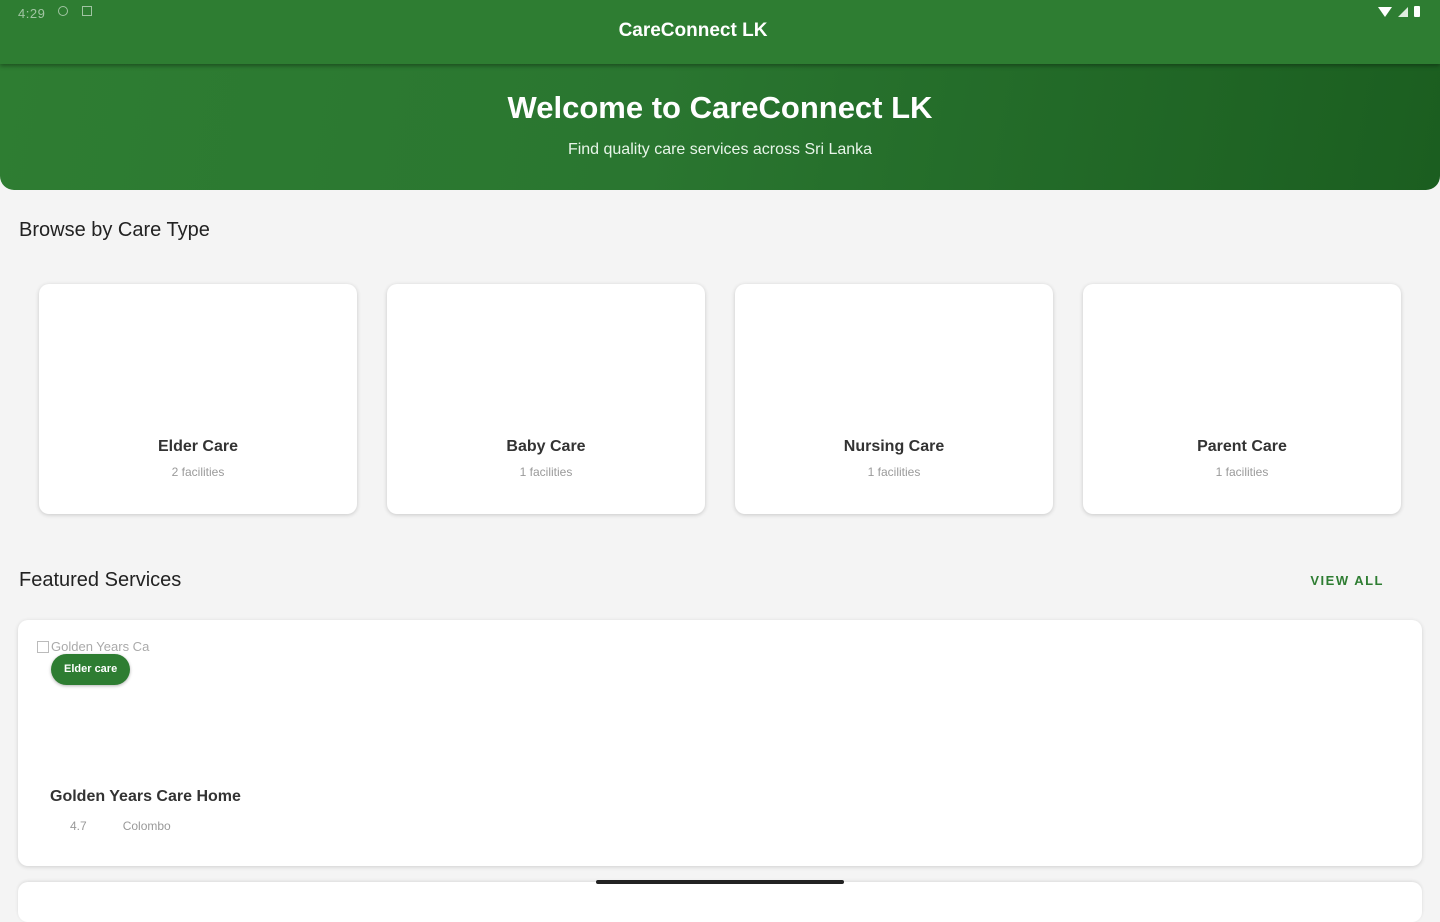 The width and height of the screenshot is (1440, 922). I want to click on care-type-card-baby: Baby Care 1 facilities, so click(546, 399).